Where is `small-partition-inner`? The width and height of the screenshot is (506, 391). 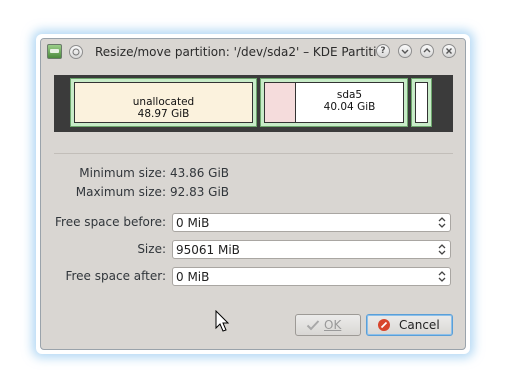 small-partition-inner is located at coordinates (421, 102).